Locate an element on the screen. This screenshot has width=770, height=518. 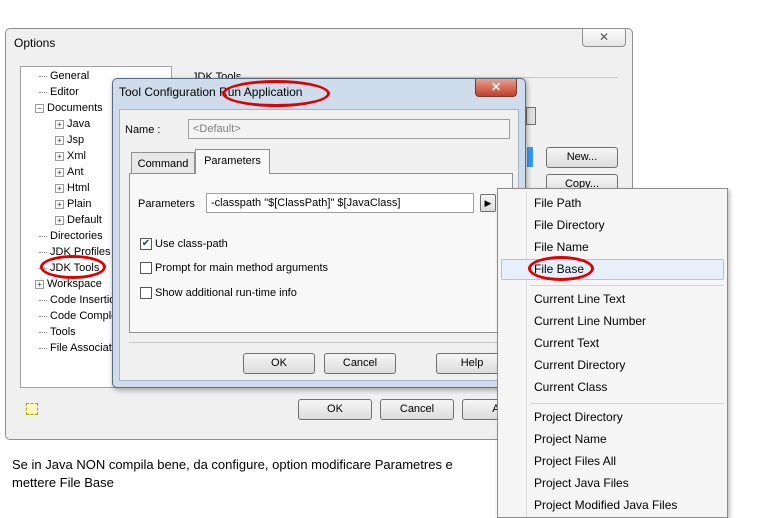
menu-item-project-name: Project Name is located at coordinates (570, 439).